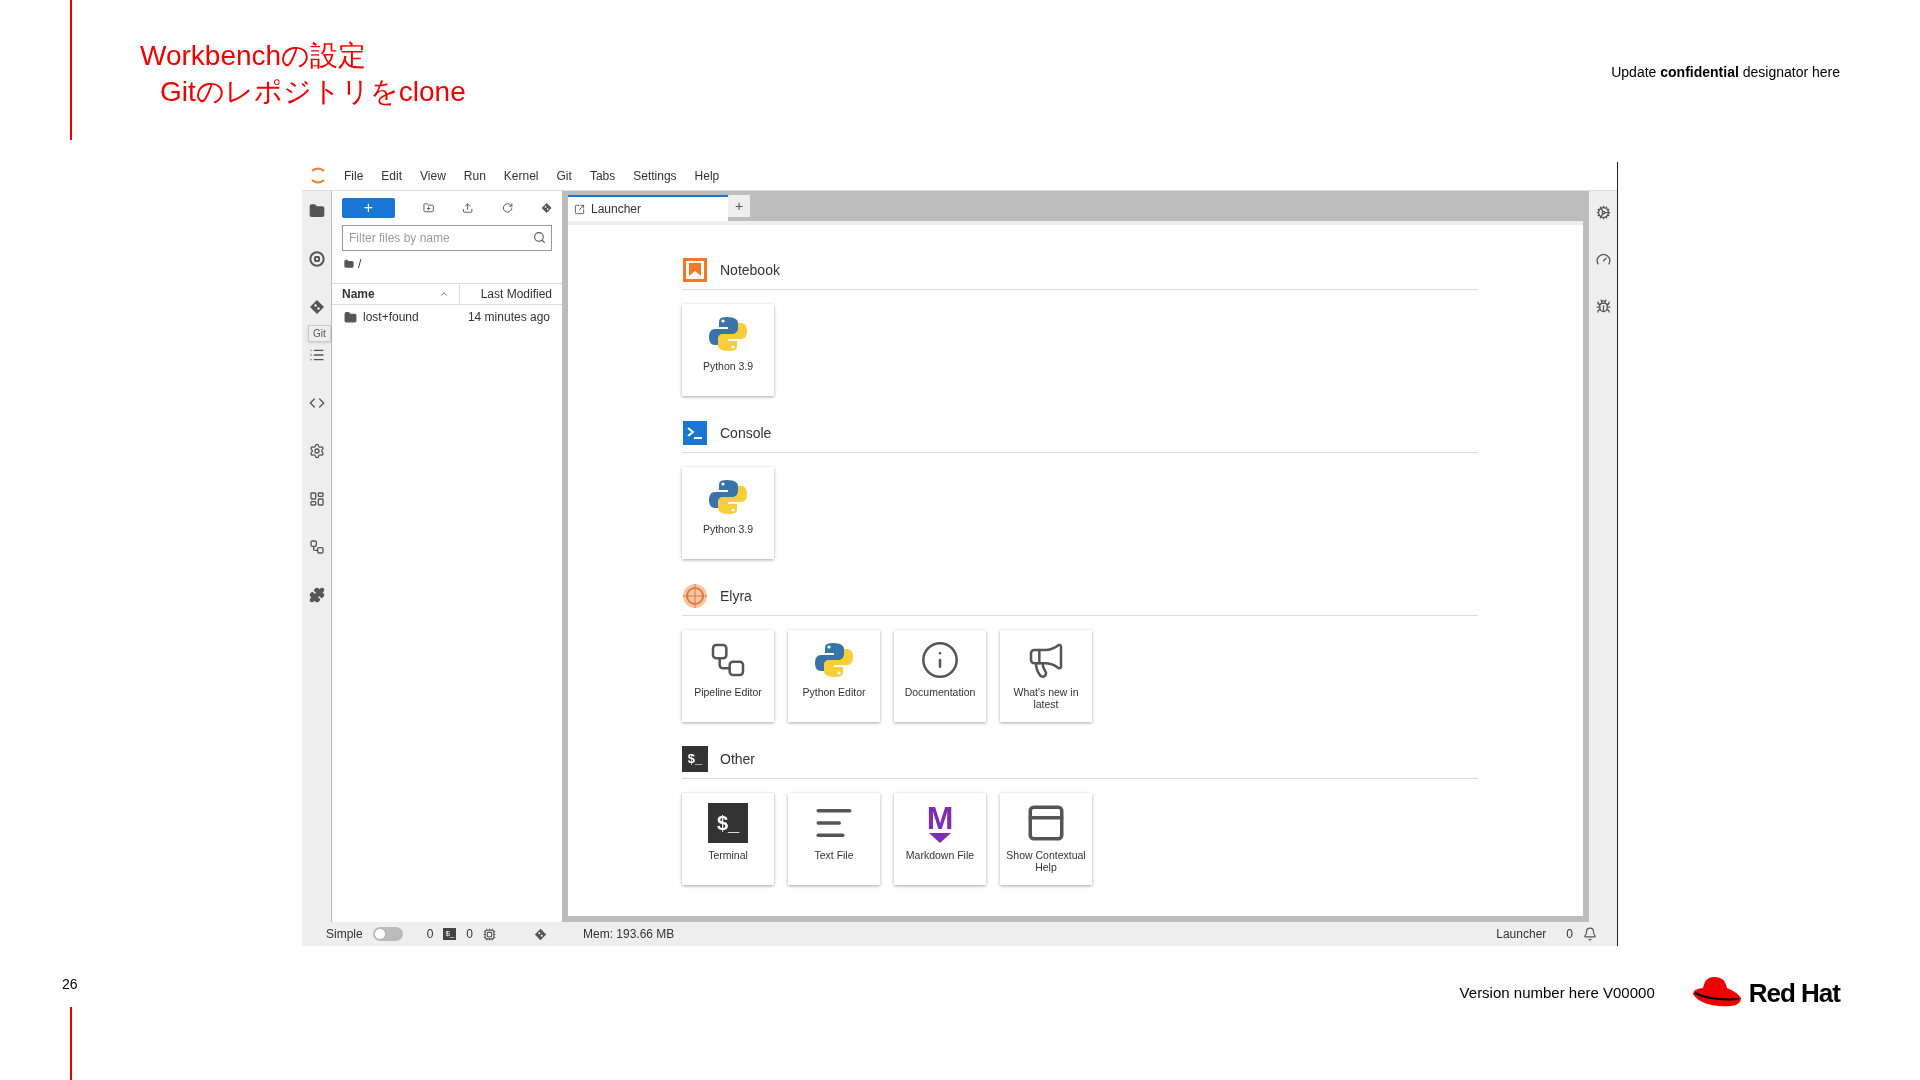  I want to click on gauge-icon, so click(1603, 259).